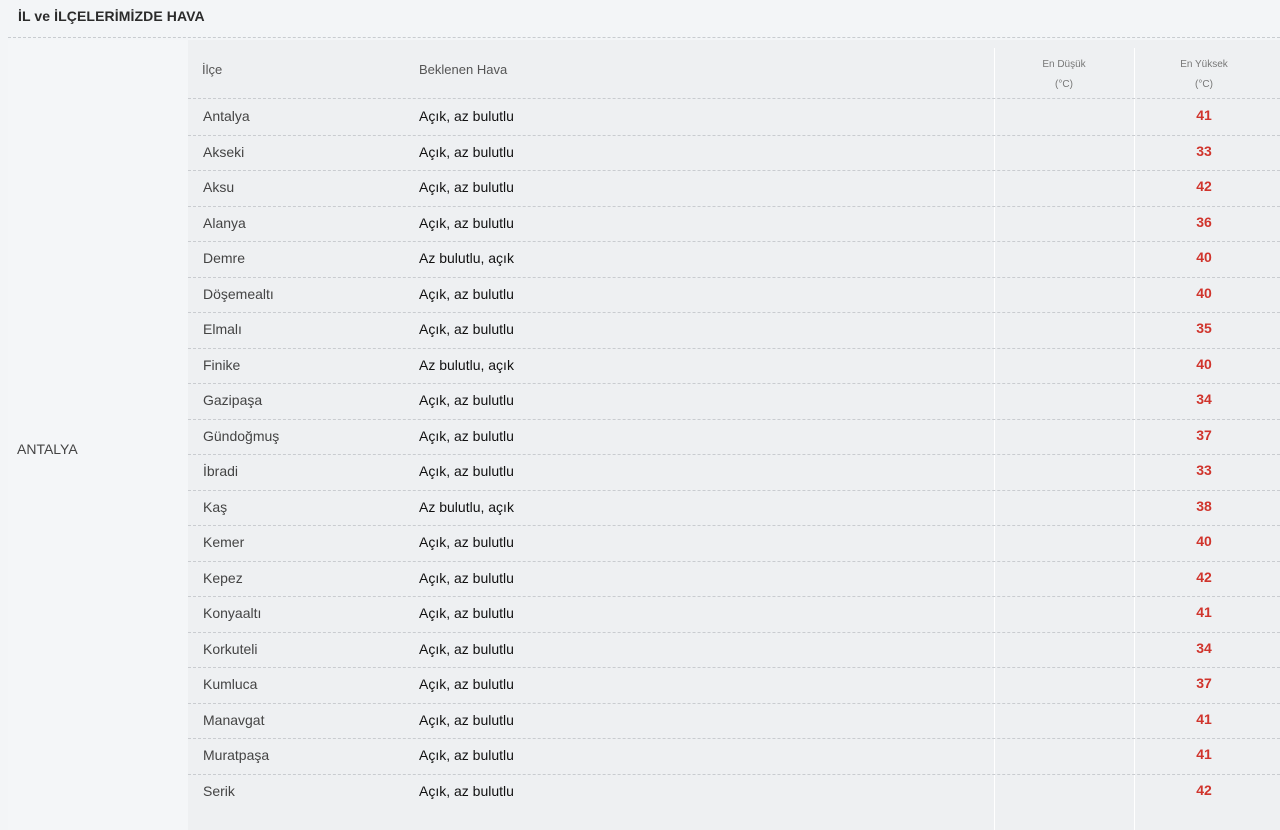 This screenshot has height=830, width=1280. Describe the element at coordinates (230, 684) in the screenshot. I see `district-name: Kumluca` at that location.